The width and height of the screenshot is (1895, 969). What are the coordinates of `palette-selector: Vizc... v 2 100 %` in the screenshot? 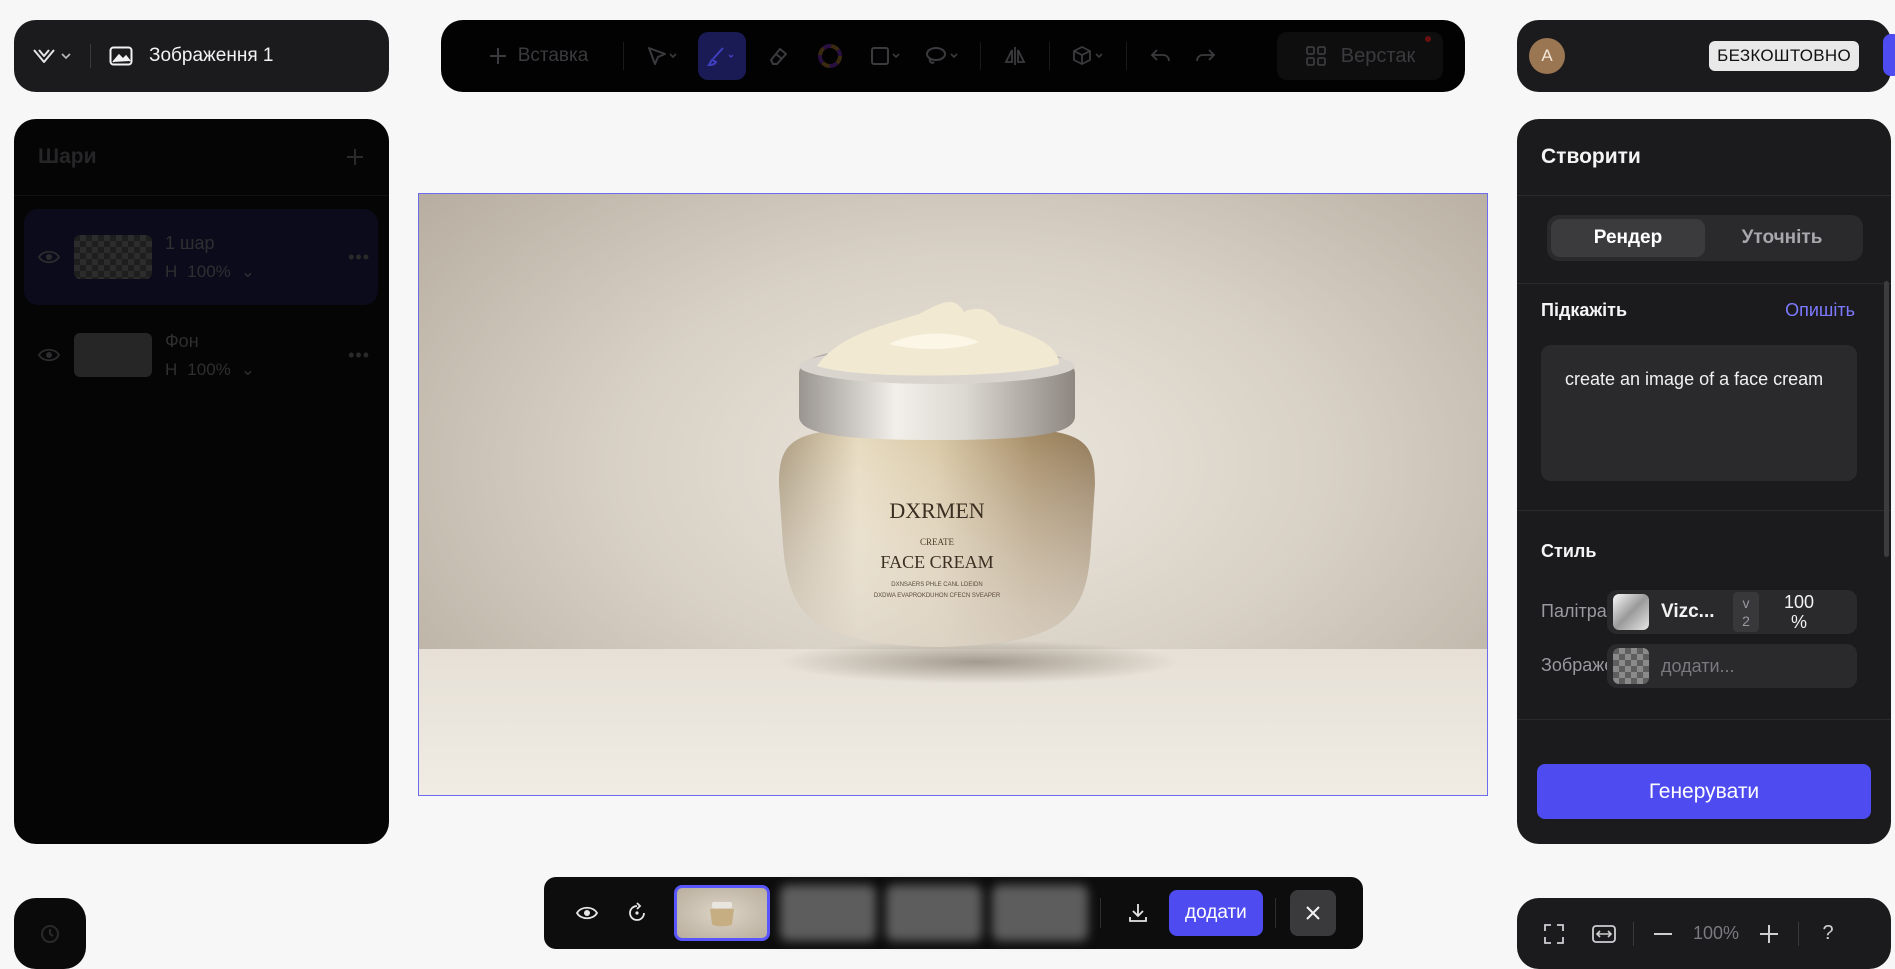 It's located at (1732, 612).